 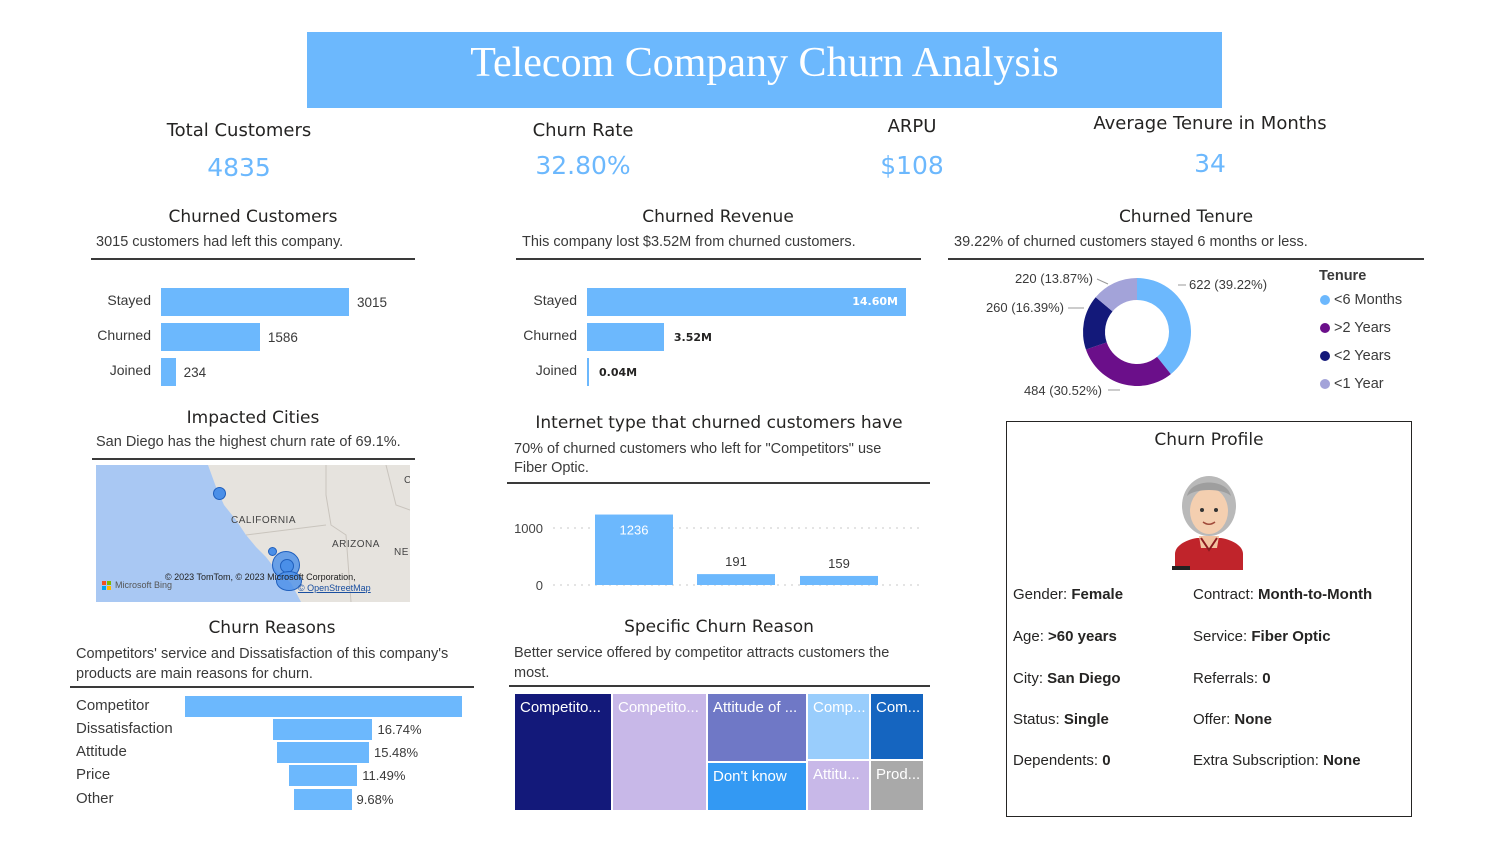 I want to click on bar-value-label: 1236, so click(x=634, y=530).